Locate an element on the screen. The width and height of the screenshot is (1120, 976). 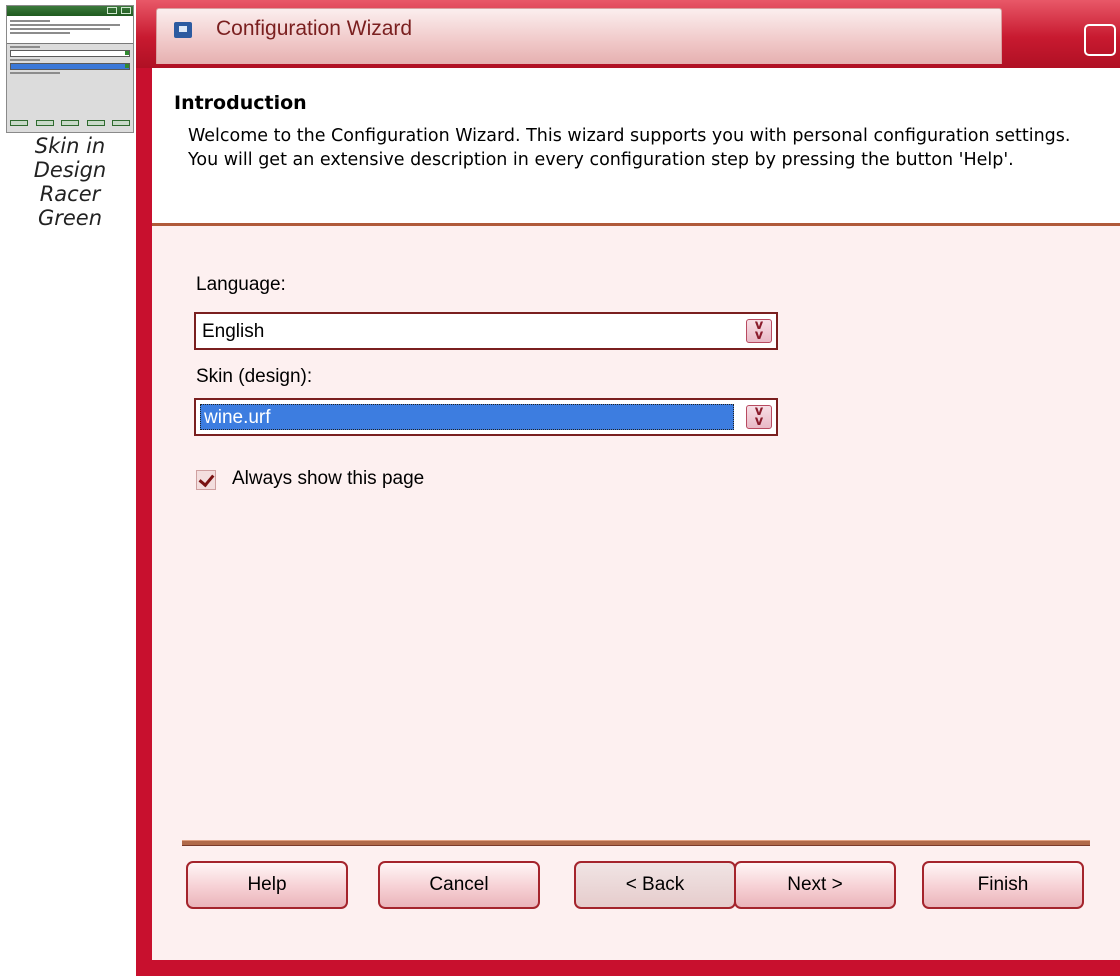
footer-divider is located at coordinates (636, 843).